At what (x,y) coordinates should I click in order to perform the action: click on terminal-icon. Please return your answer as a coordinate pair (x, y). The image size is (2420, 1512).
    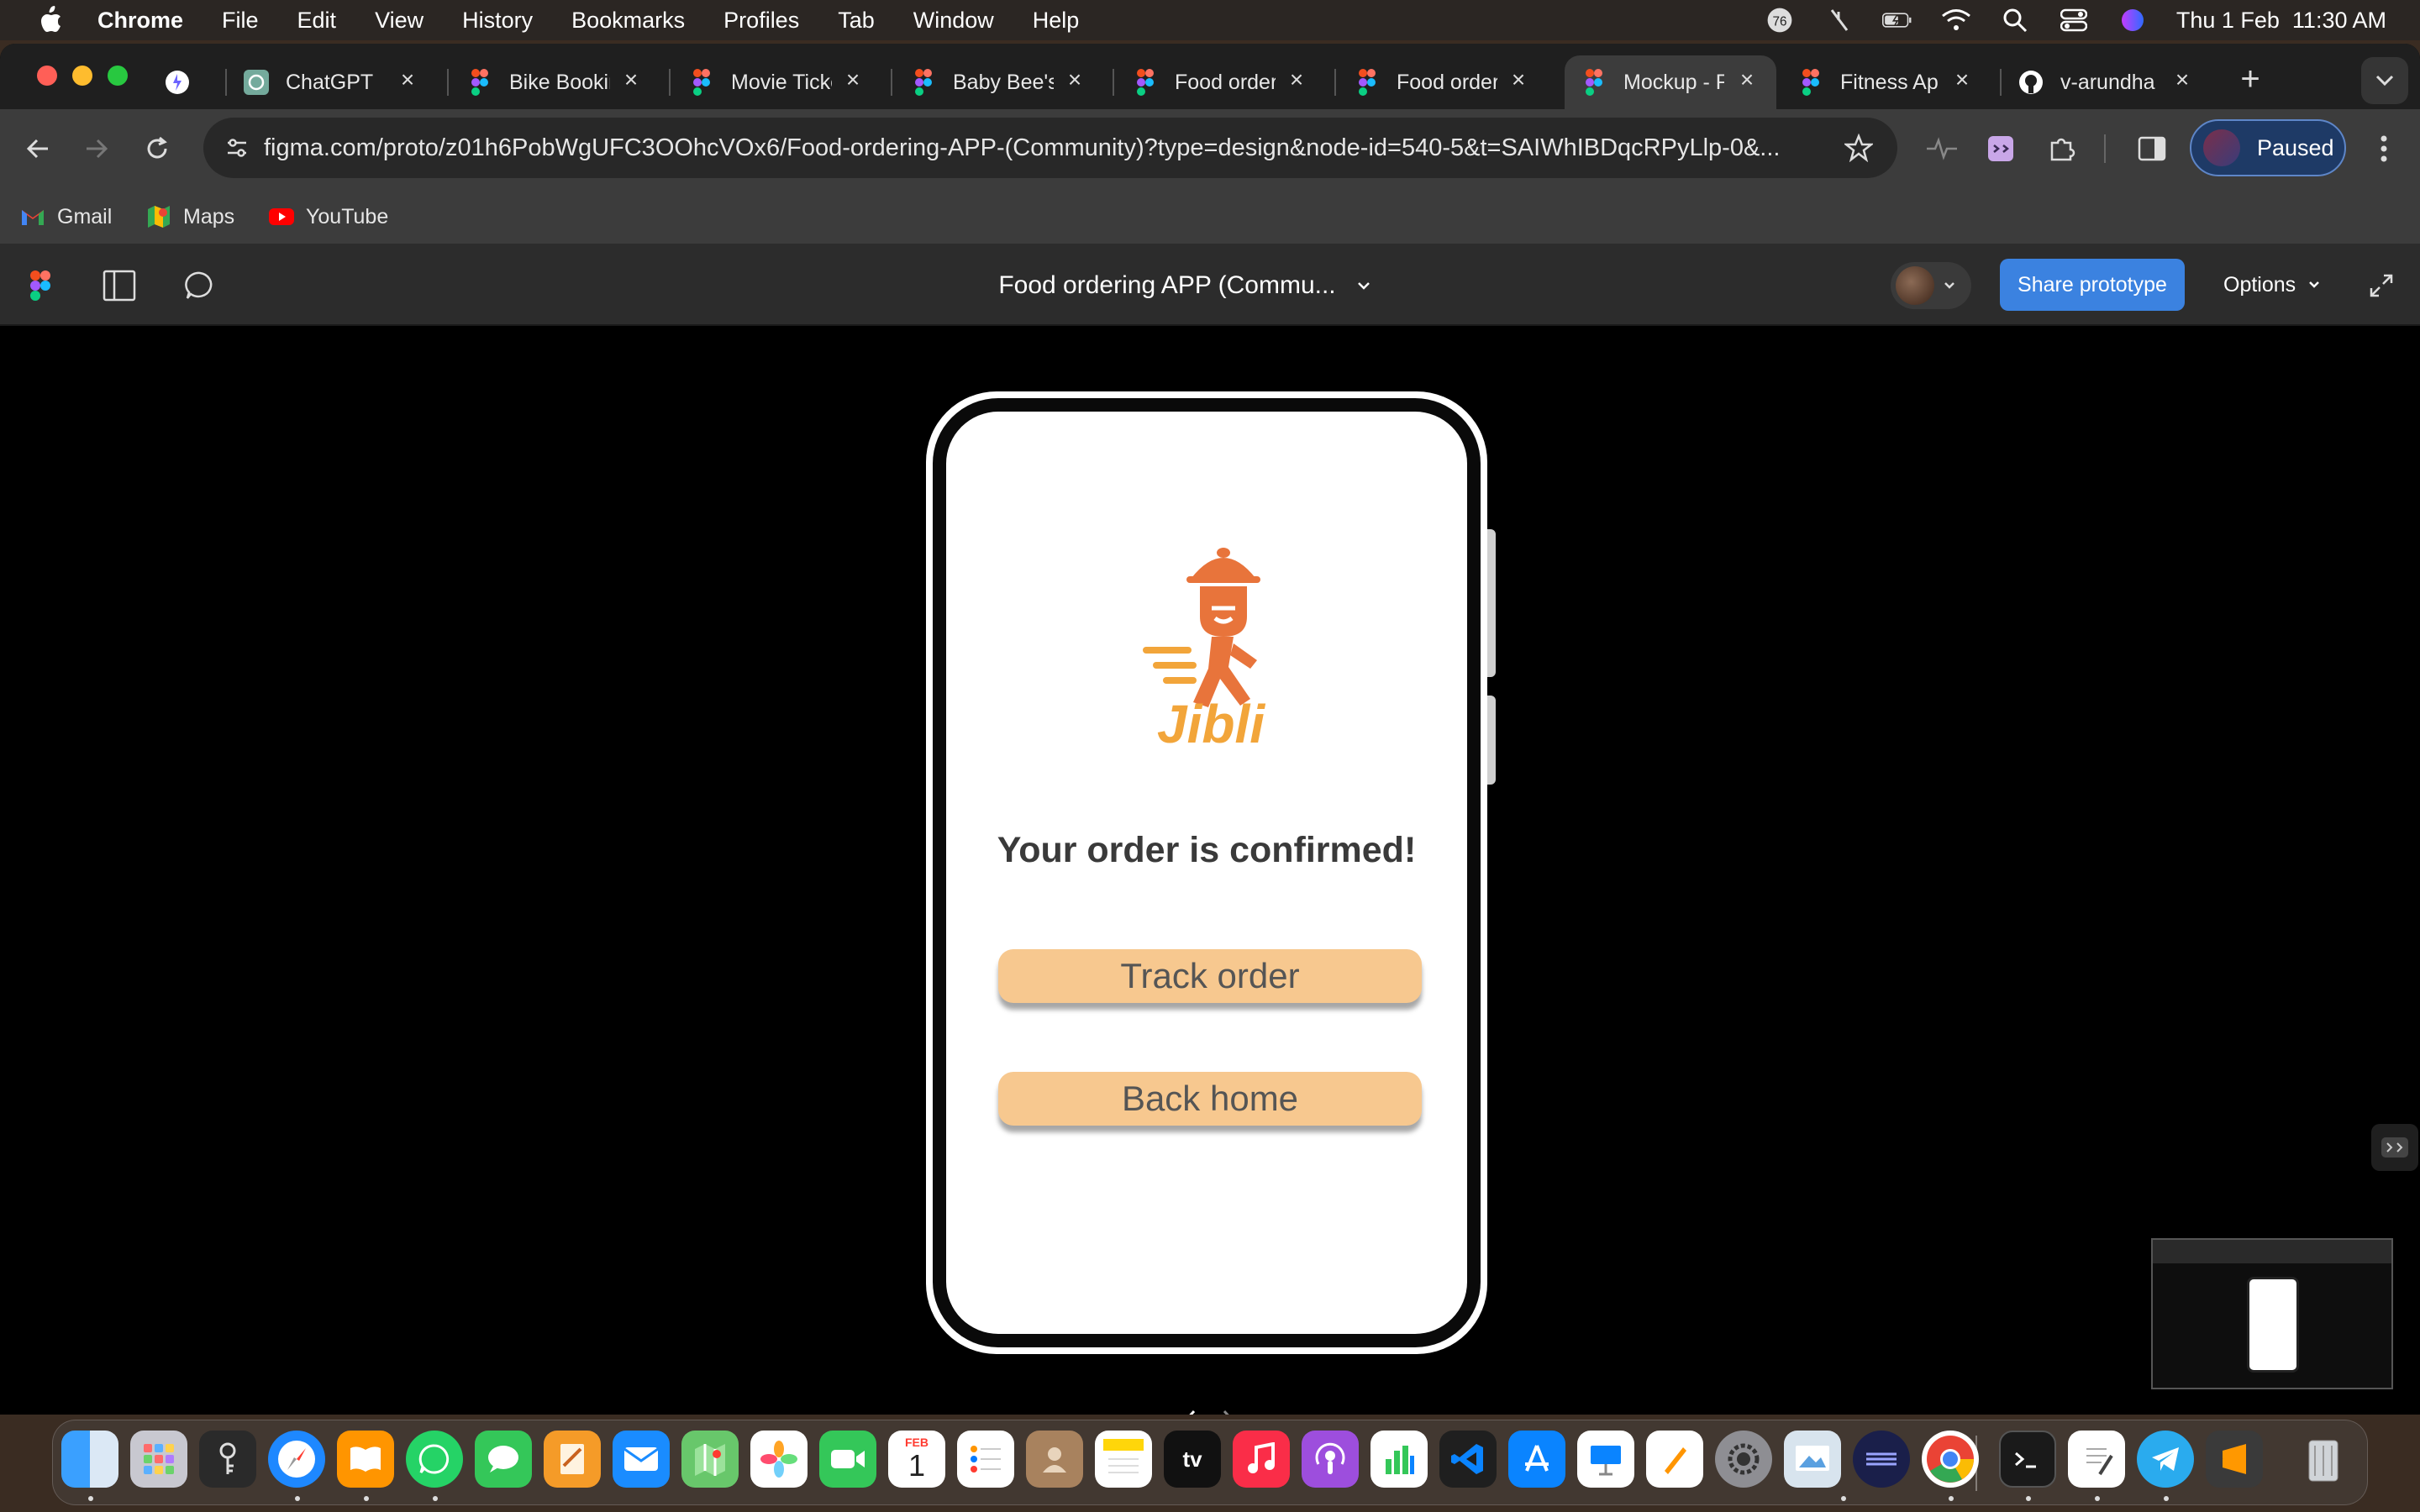
    Looking at the image, I should click on (2028, 1459).